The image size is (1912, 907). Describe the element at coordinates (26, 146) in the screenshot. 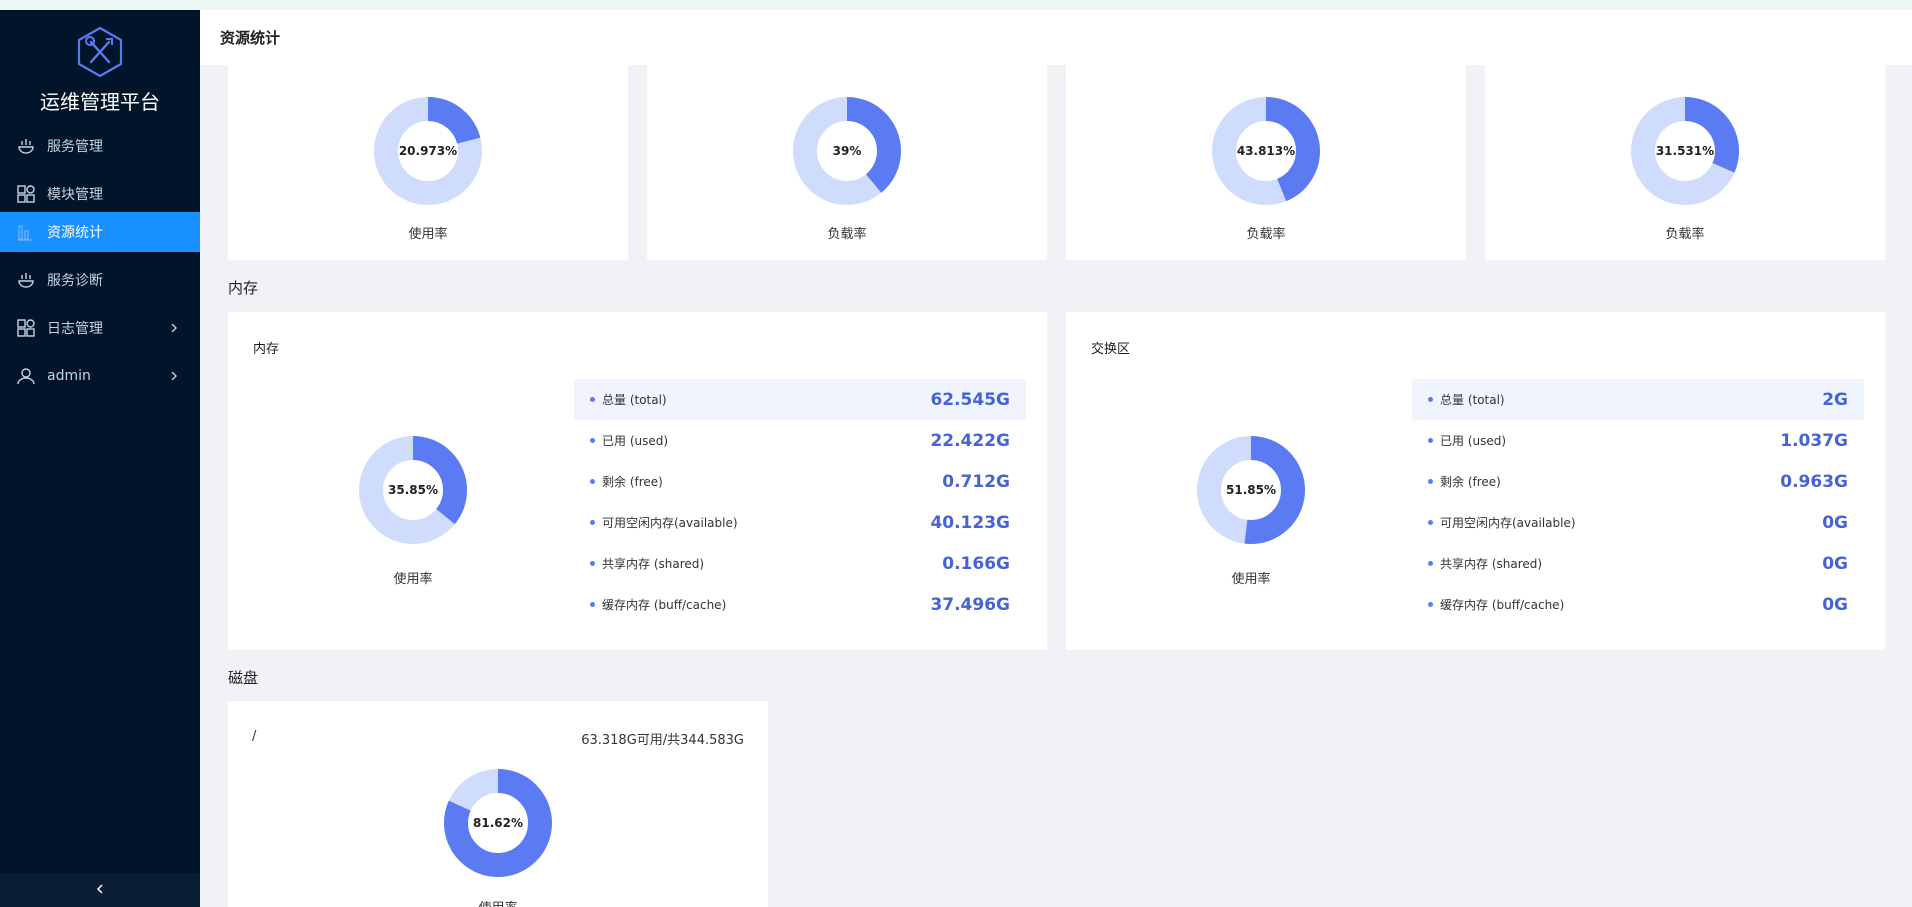

I see `service-icon` at that location.